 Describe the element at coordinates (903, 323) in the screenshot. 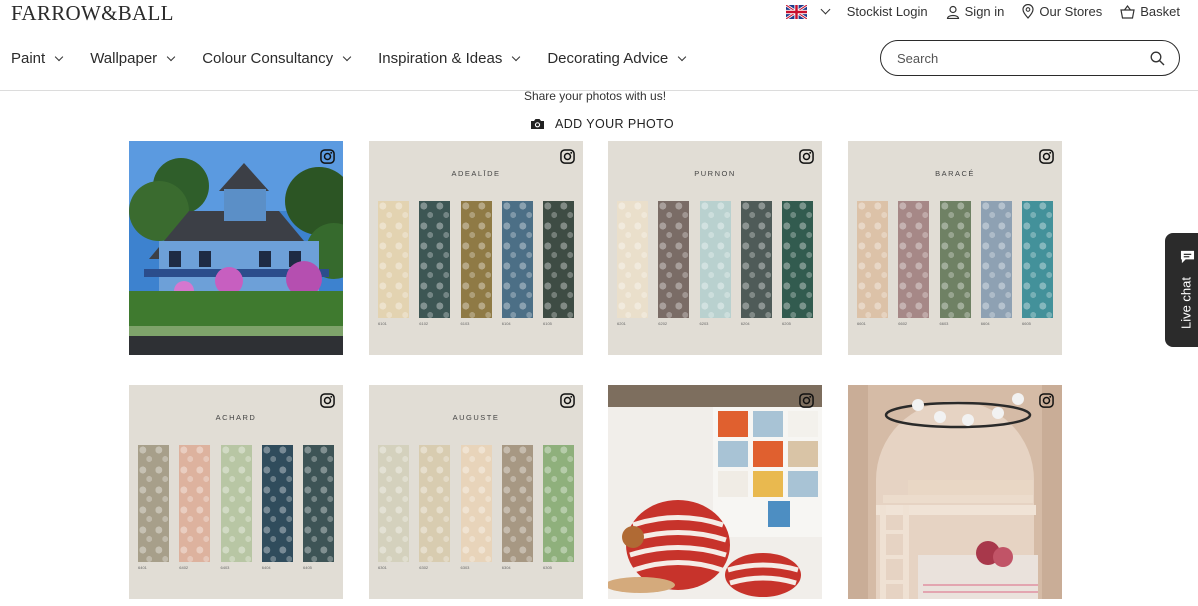

I see `swatch-code: 6602` at that location.